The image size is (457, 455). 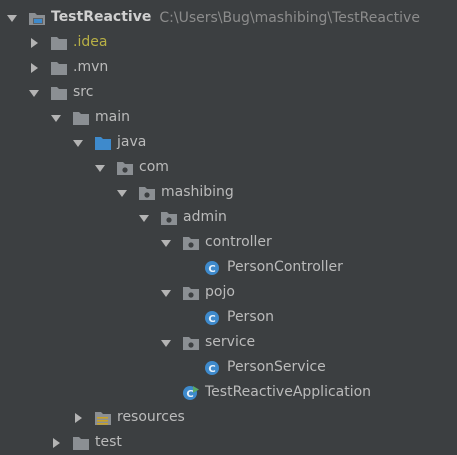 I want to click on tree-node-java: java, so click(x=228, y=142).